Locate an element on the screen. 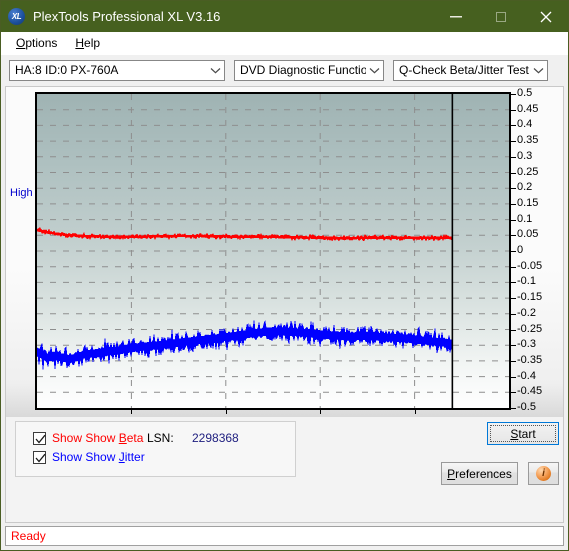 Image resolution: width=569 pixels, height=551 pixels. y-tick-label: 0.05 is located at coordinates (528, 234).